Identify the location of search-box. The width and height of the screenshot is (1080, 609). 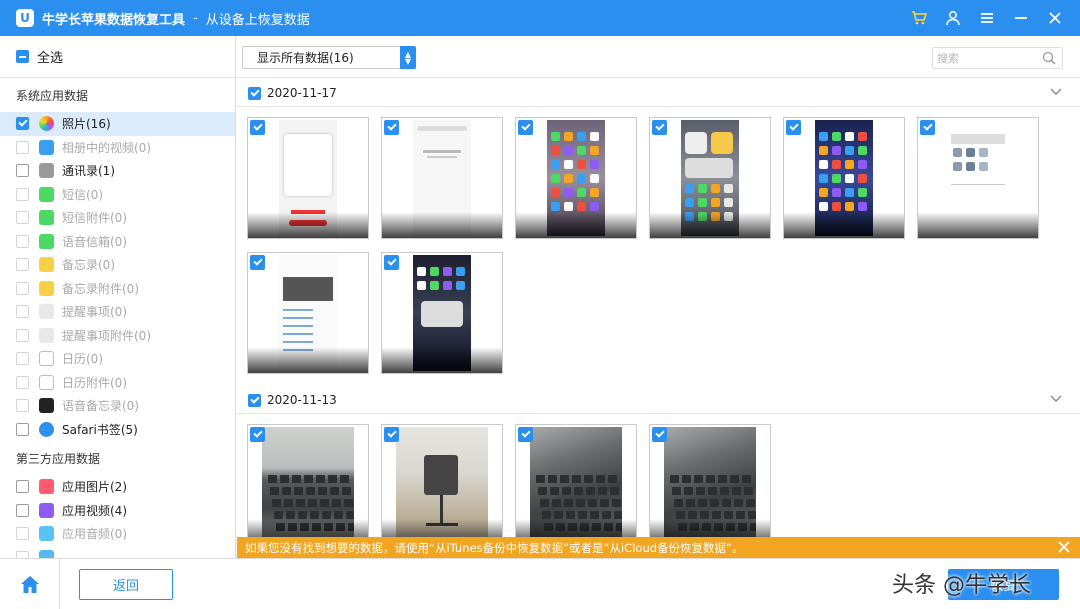
(997, 58).